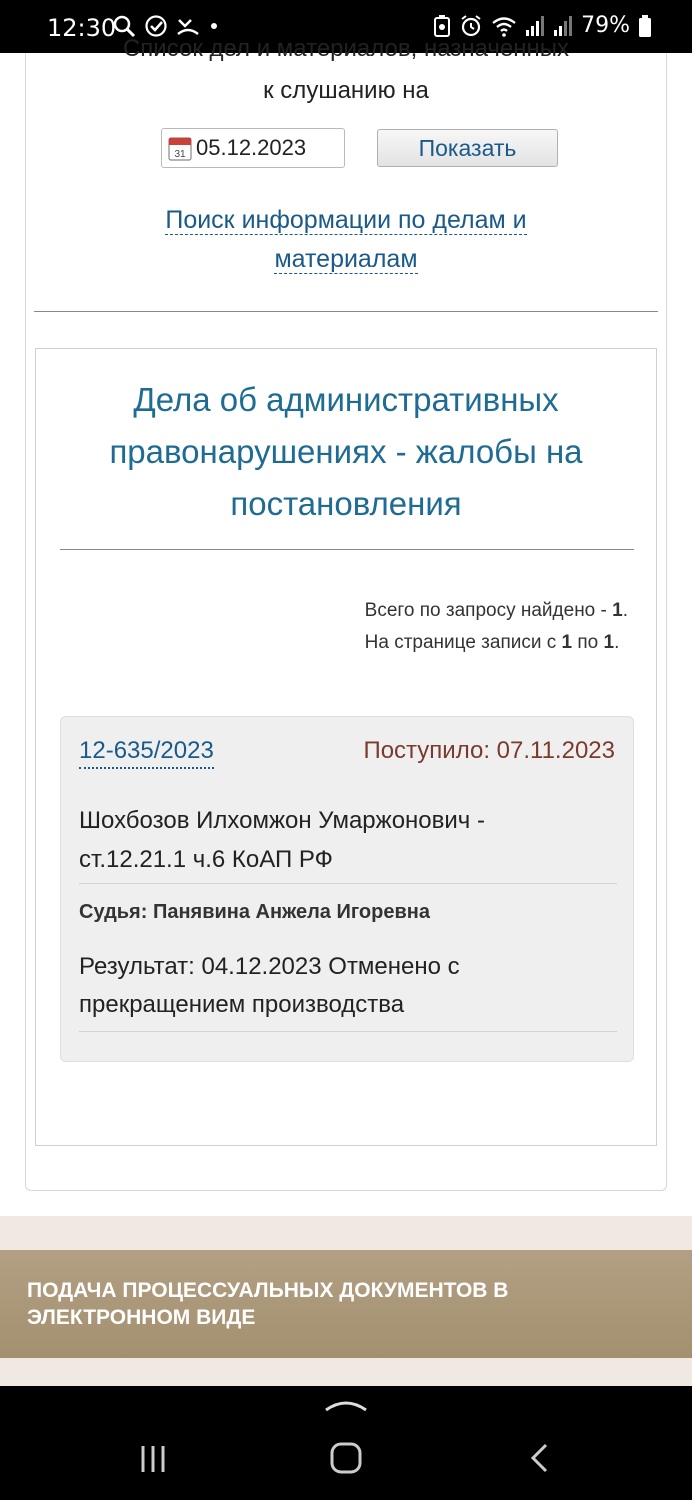  Describe the element at coordinates (268, 1290) in the screenshot. I see `banner-line-1: ПОДАЧА ПРОЦЕССУАЛЬНЫХ ДОКУМЕНТОВ В` at that location.